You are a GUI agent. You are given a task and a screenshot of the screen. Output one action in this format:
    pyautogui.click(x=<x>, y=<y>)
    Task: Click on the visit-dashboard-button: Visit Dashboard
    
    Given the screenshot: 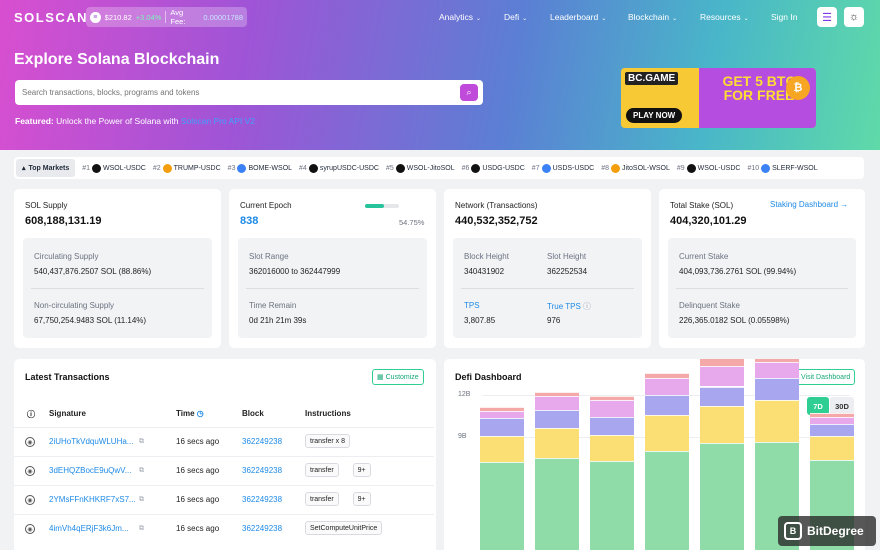 What is the action you would take?
    pyautogui.click(x=826, y=377)
    